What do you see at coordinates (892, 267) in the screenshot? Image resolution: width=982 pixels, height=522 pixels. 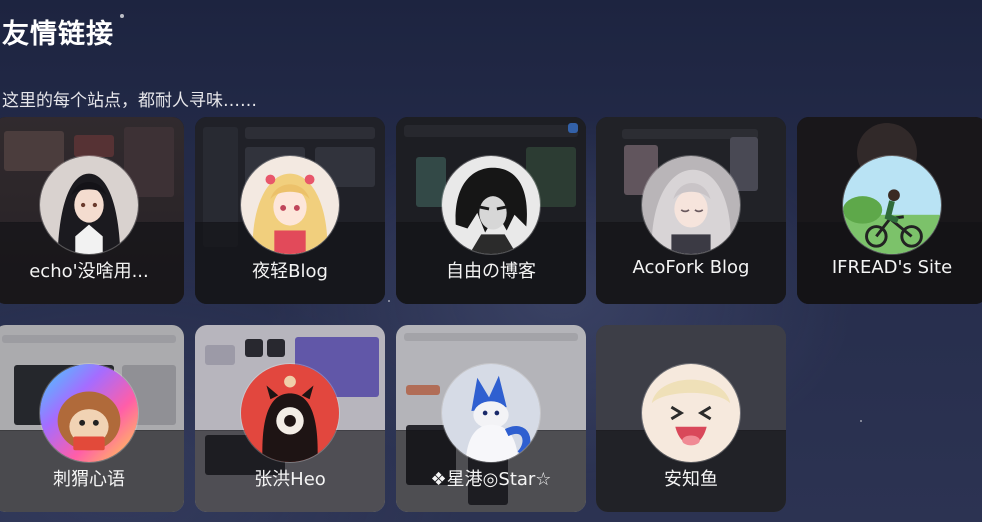 I see `friend-link-name: IFREAD's Site` at bounding box center [892, 267].